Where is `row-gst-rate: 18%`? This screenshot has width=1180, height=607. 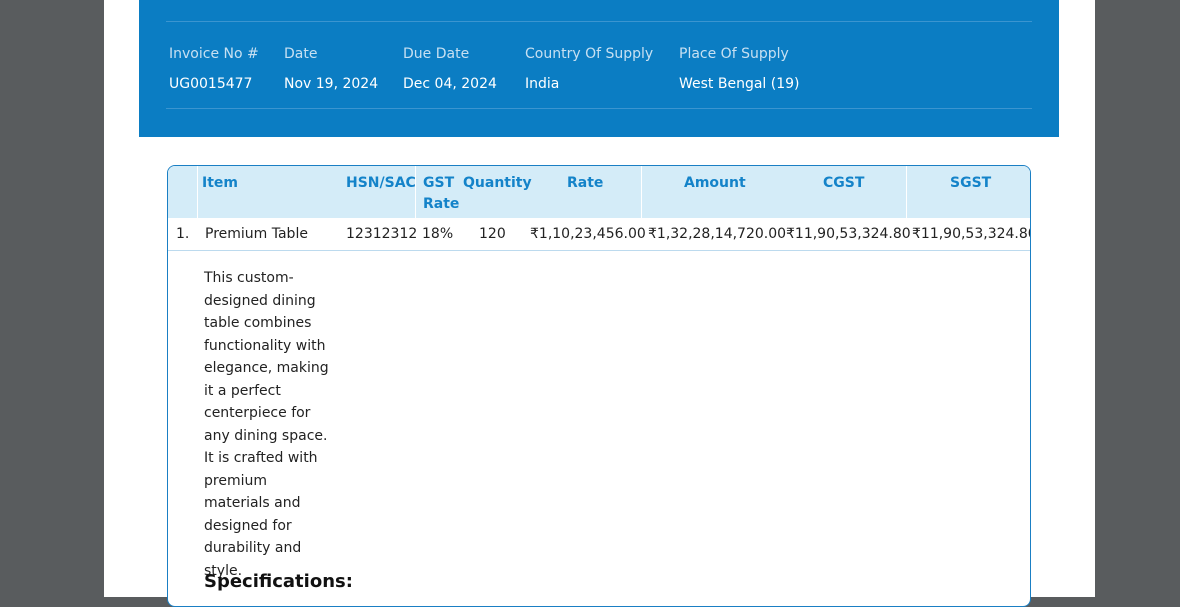
row-gst-rate: 18% is located at coordinates (438, 234).